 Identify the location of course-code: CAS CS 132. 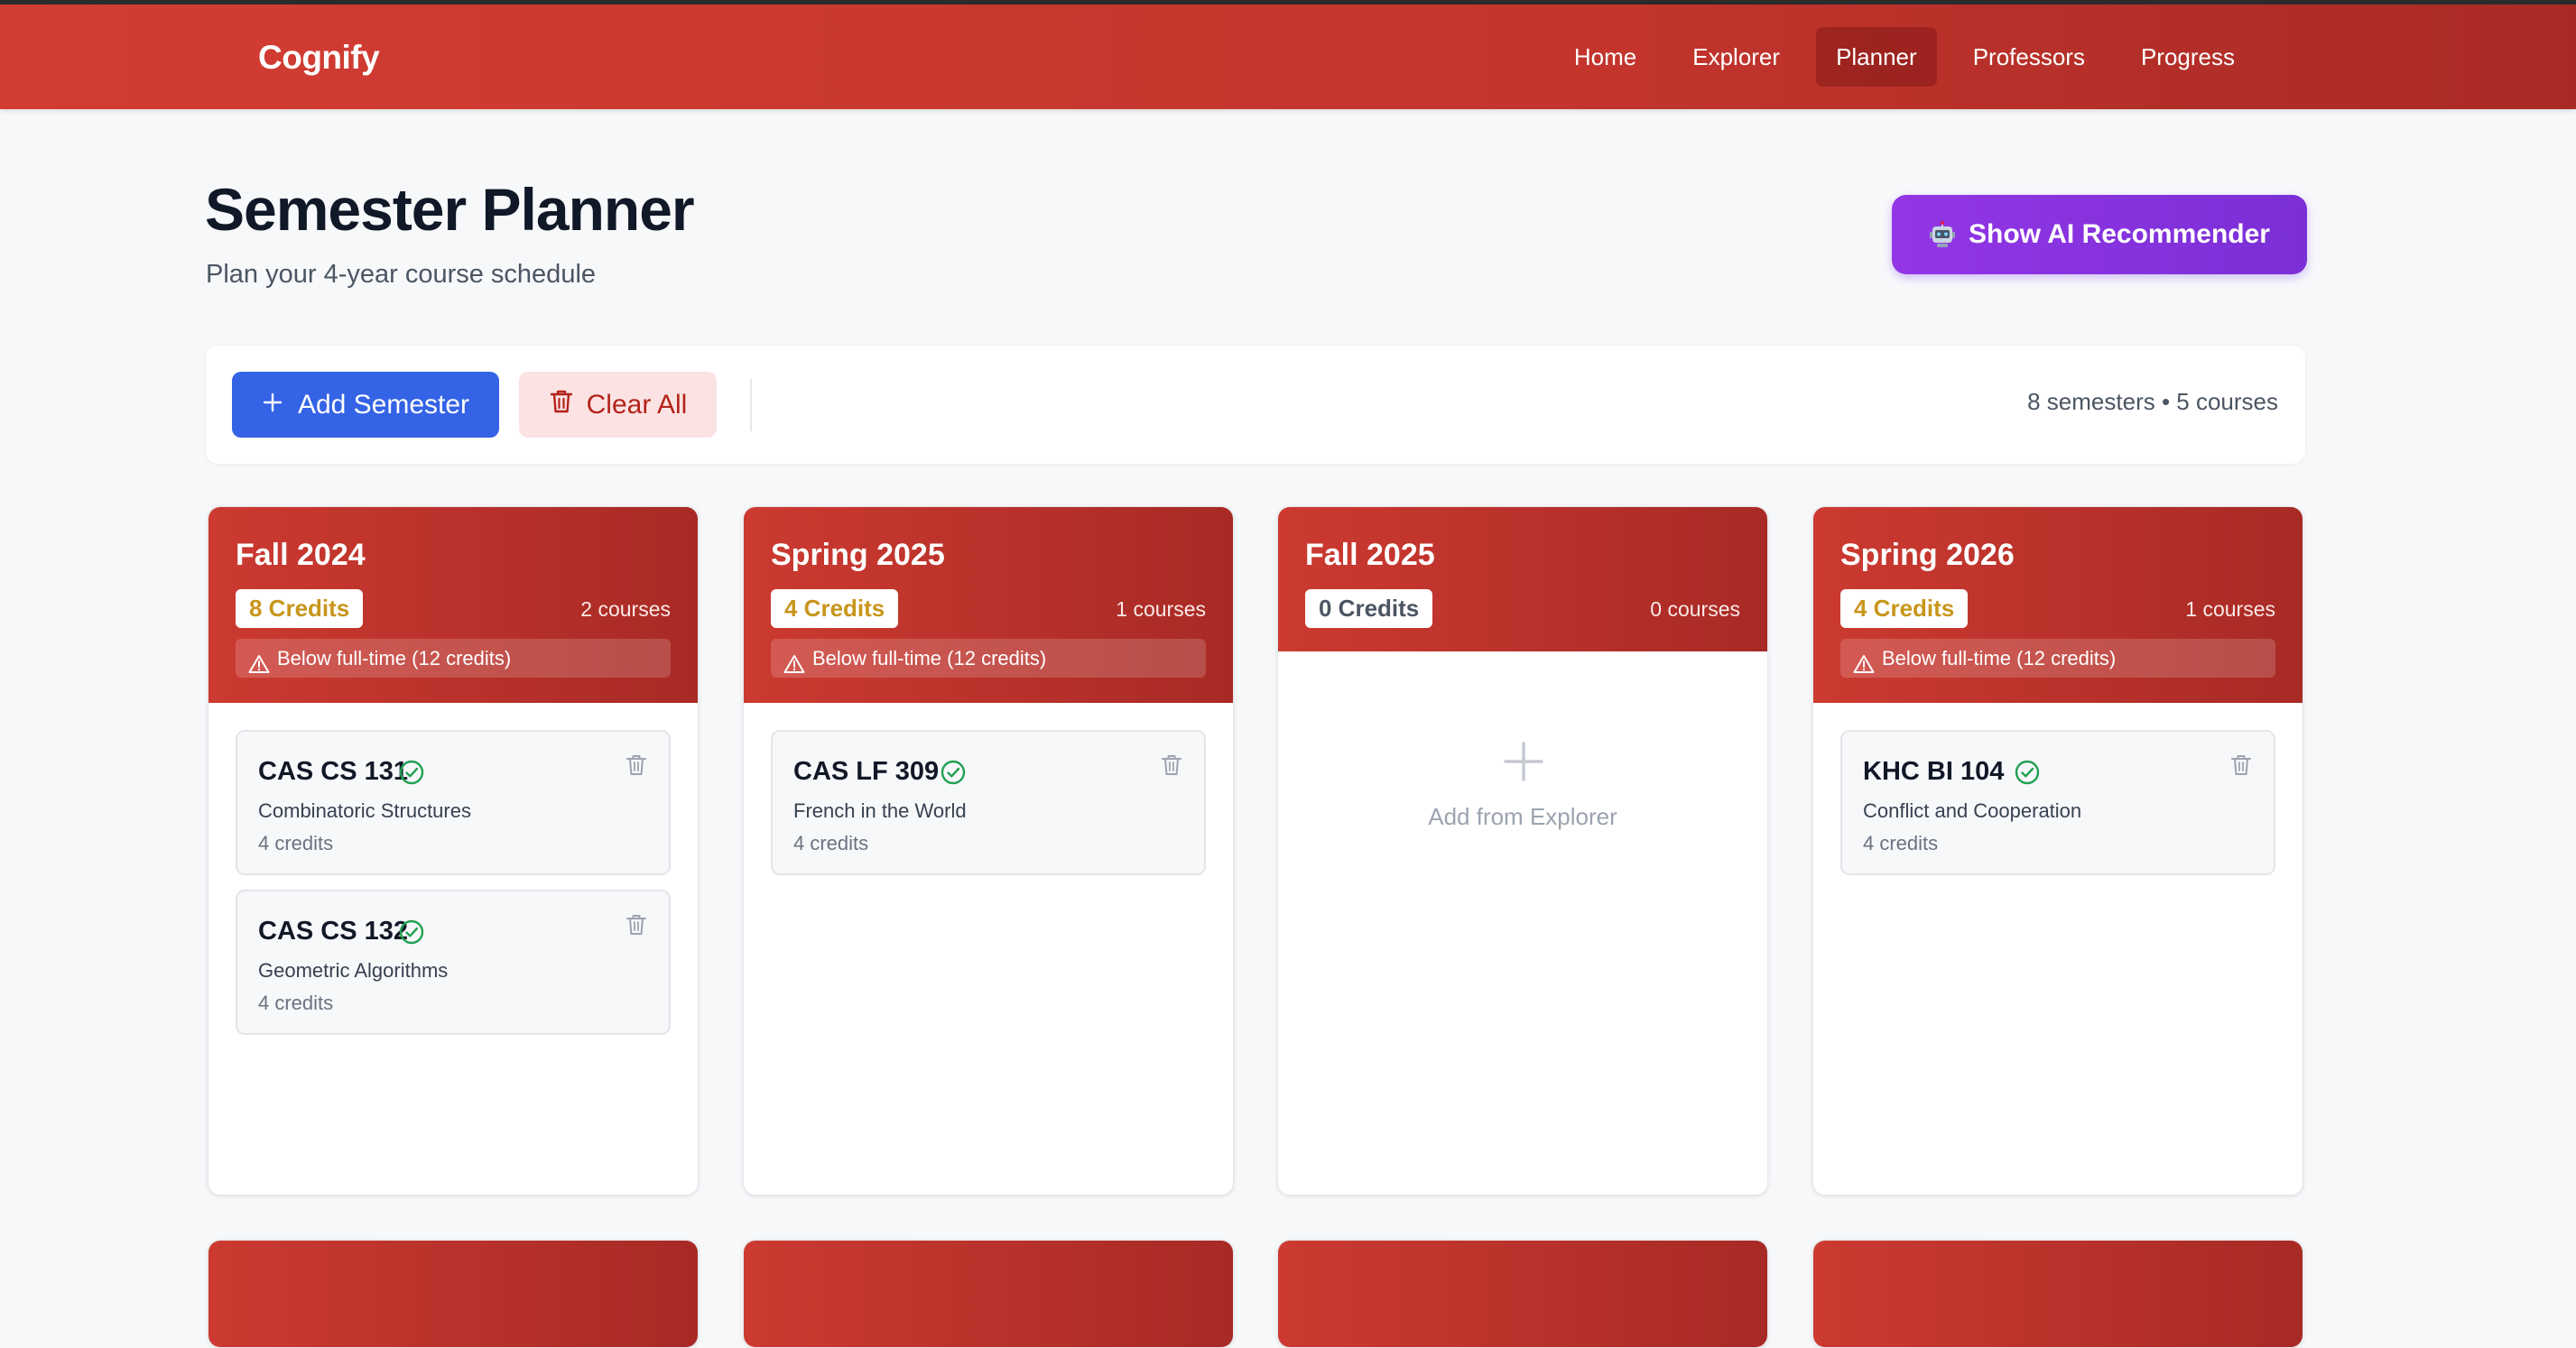
(333, 931).